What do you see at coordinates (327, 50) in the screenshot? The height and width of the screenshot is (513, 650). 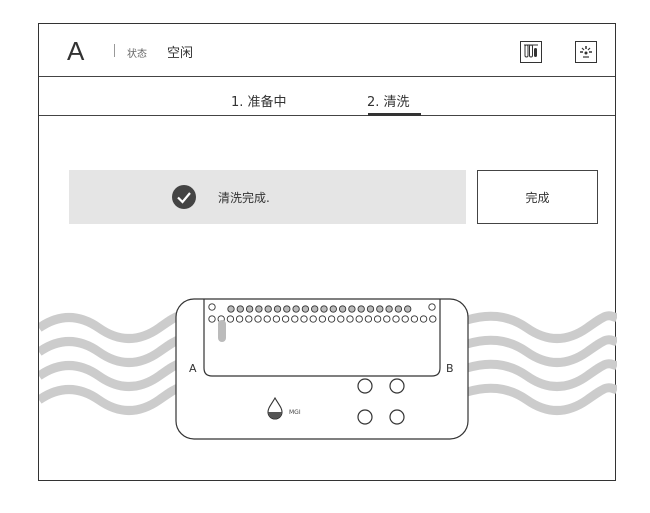 I see `header-bar: A 状态 空闲` at bounding box center [327, 50].